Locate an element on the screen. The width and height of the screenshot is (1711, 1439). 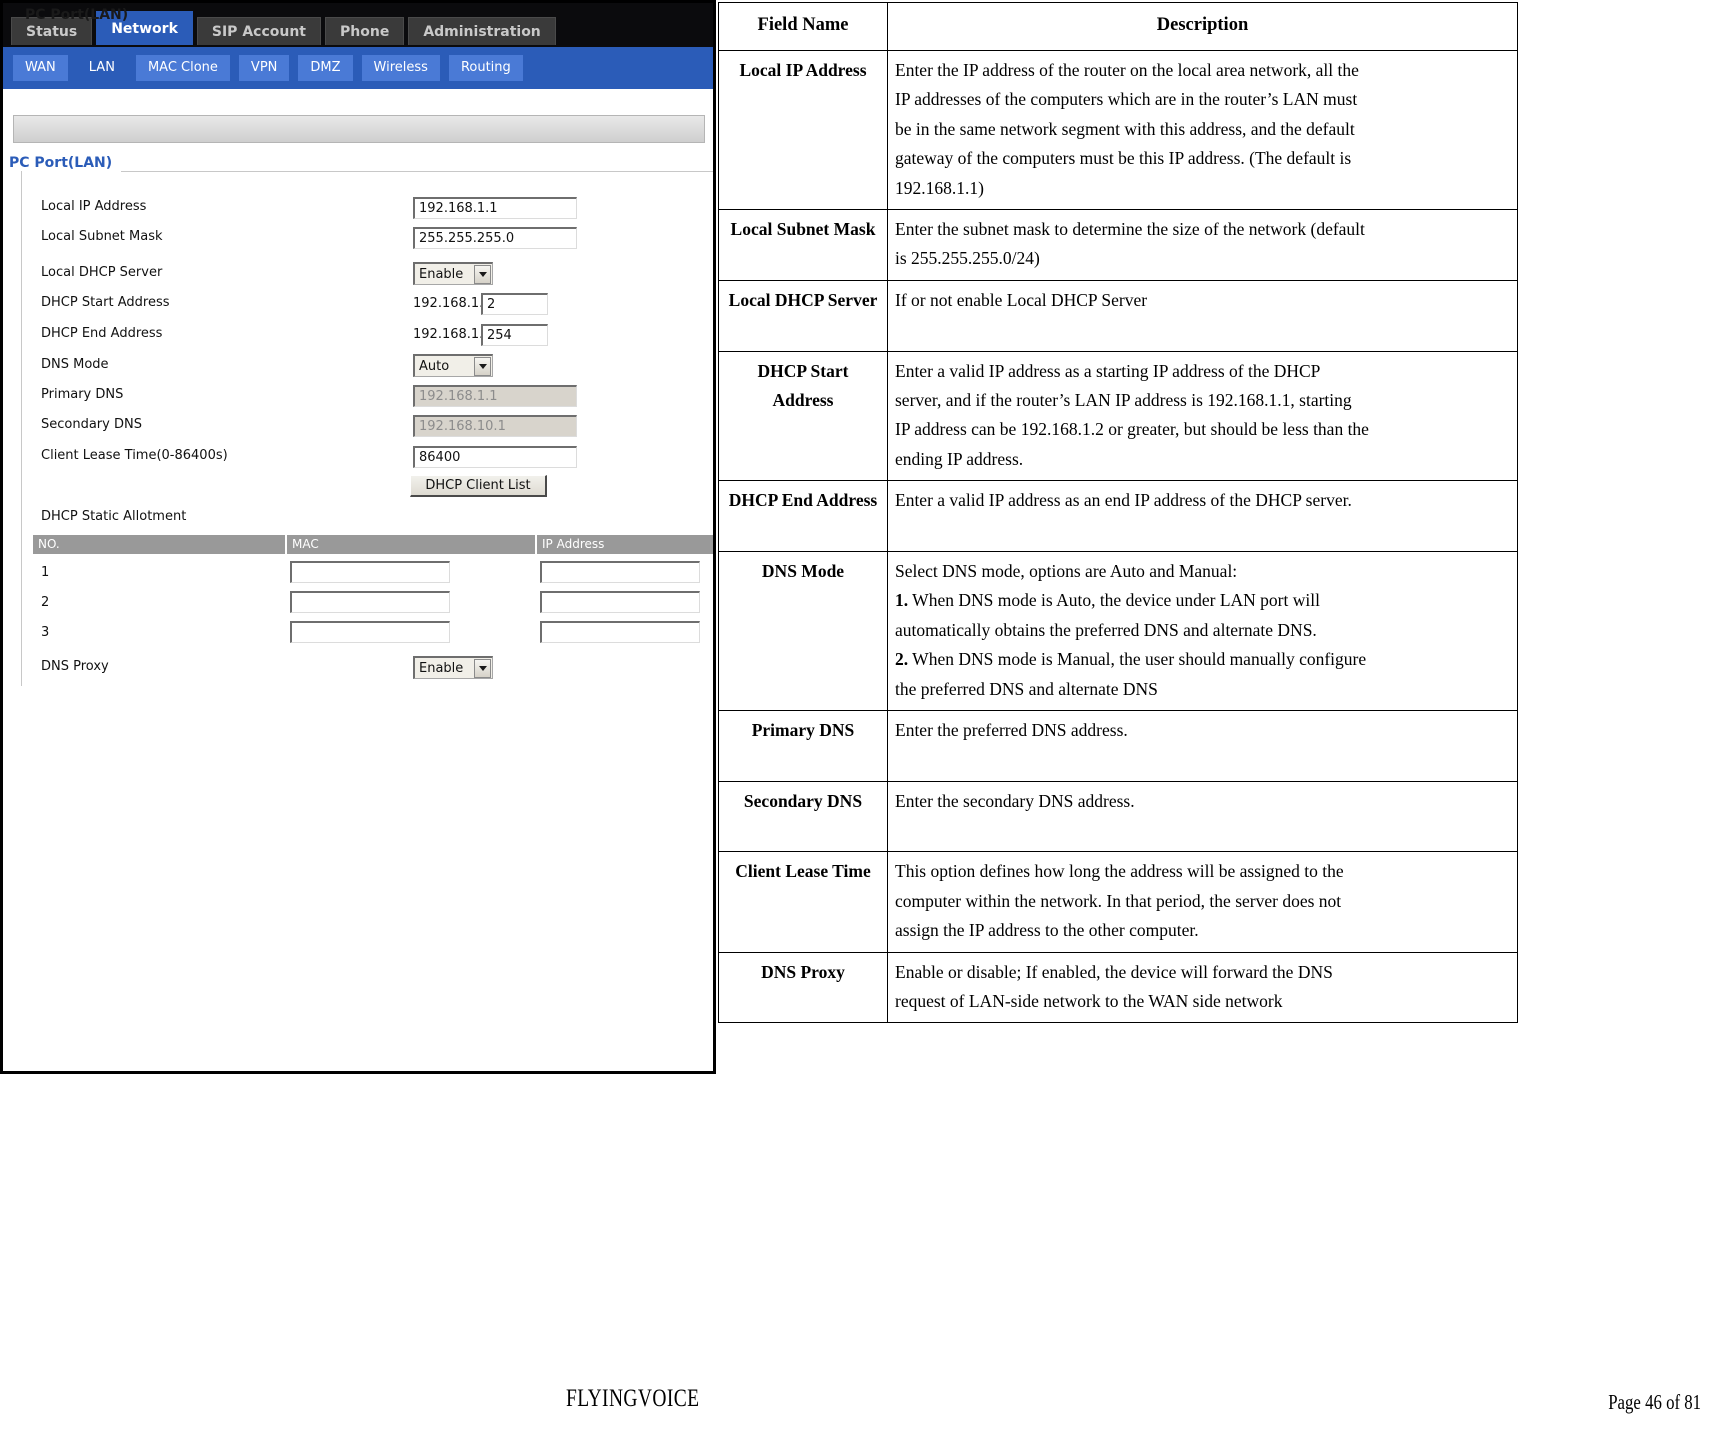
dns-mode-value: Auto is located at coordinates (434, 366).